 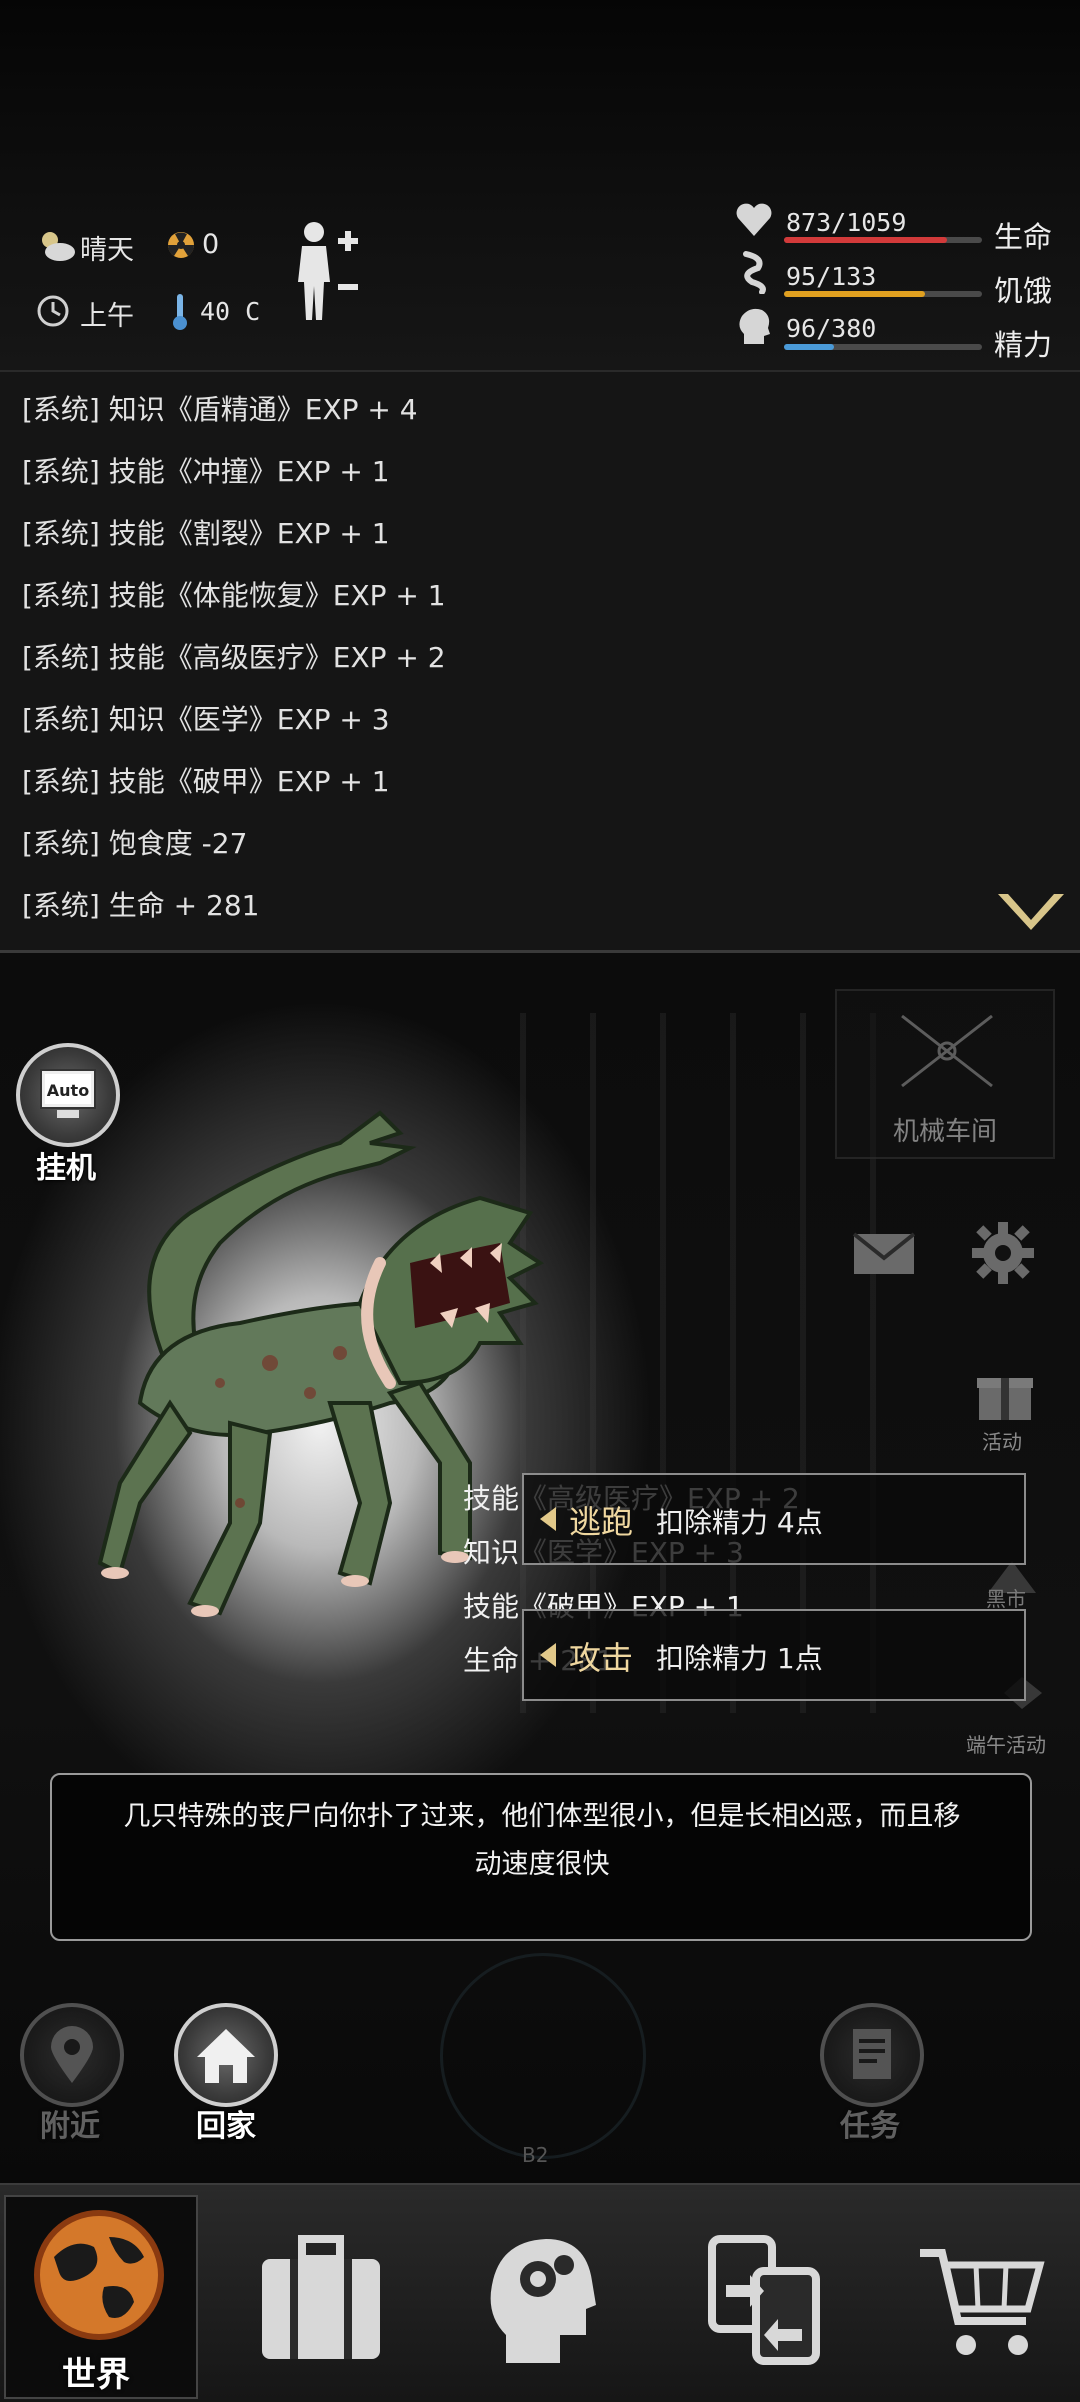 I want to click on temperature-value: 40 C, so click(x=230, y=311).